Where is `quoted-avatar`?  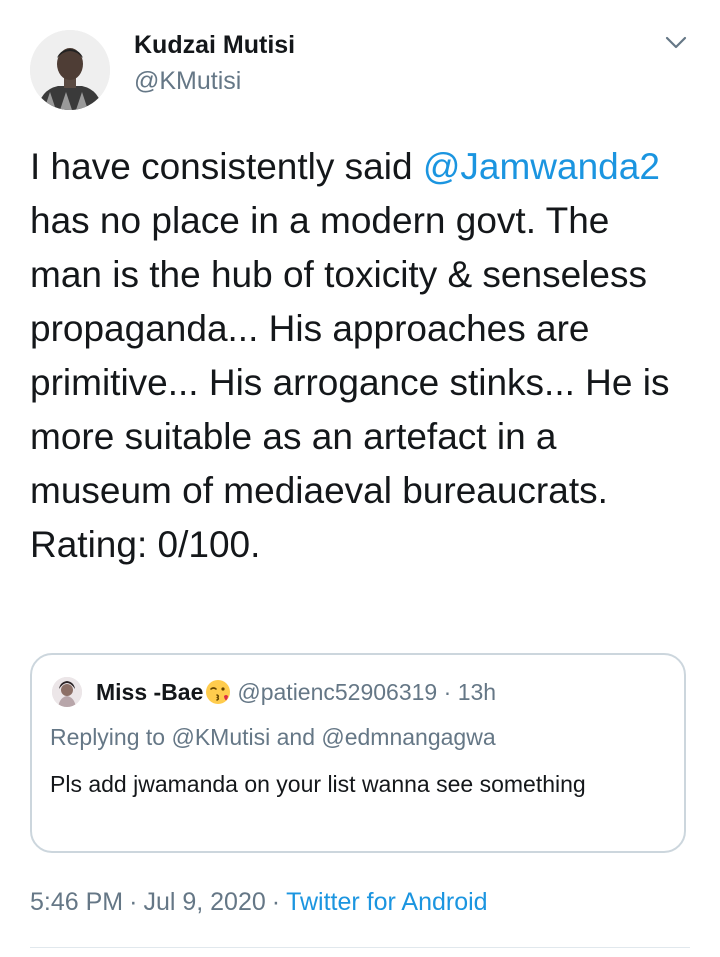
quoted-avatar is located at coordinates (67, 692).